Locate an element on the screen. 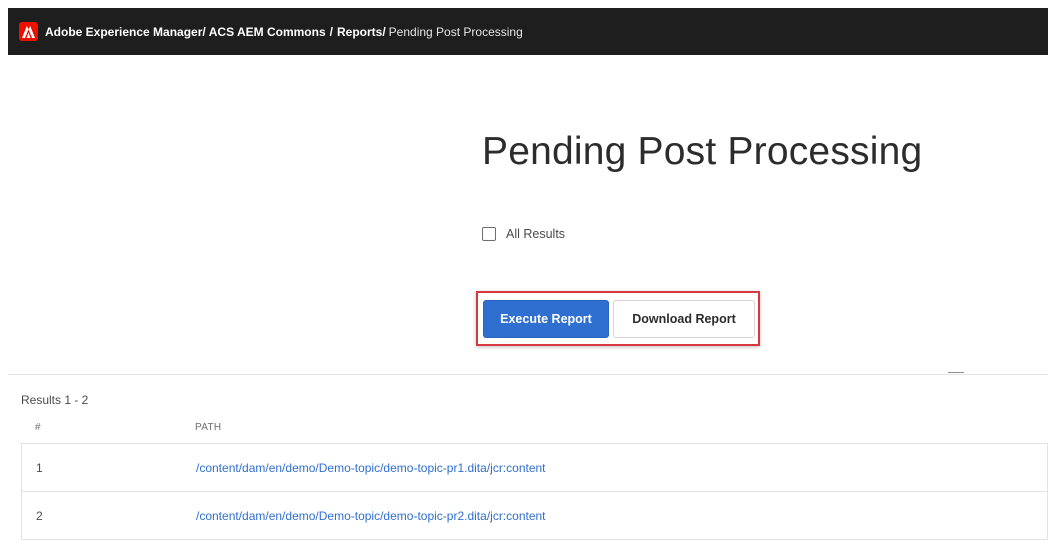 This screenshot has height=546, width=1048. report-actions-highlight: Execute Report Download Report is located at coordinates (618, 318).